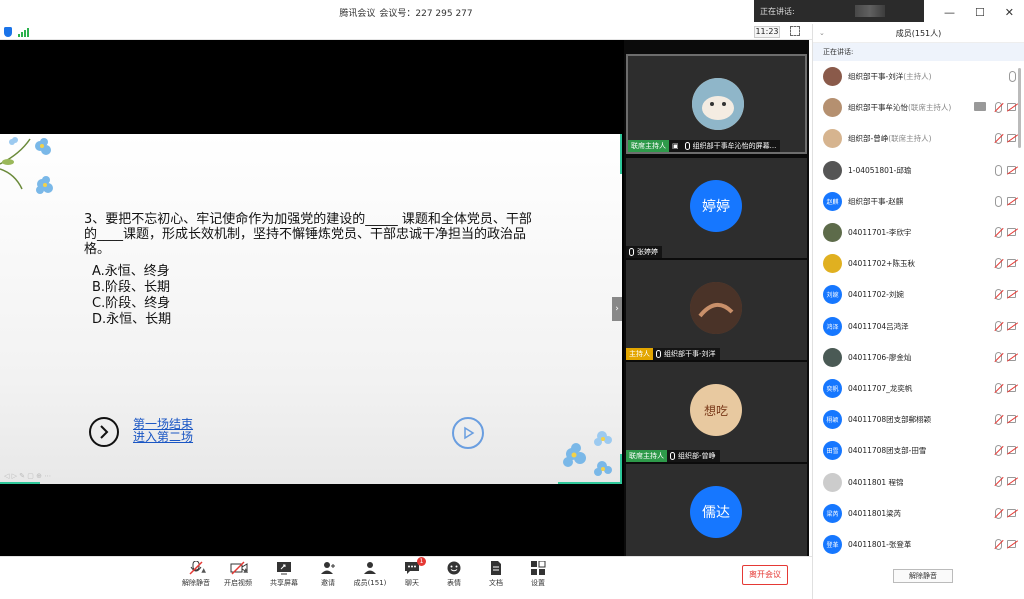 The width and height of the screenshot is (1024, 599). I want to click on member-name-wrap: 04011702-刘婉, so click(876, 294).